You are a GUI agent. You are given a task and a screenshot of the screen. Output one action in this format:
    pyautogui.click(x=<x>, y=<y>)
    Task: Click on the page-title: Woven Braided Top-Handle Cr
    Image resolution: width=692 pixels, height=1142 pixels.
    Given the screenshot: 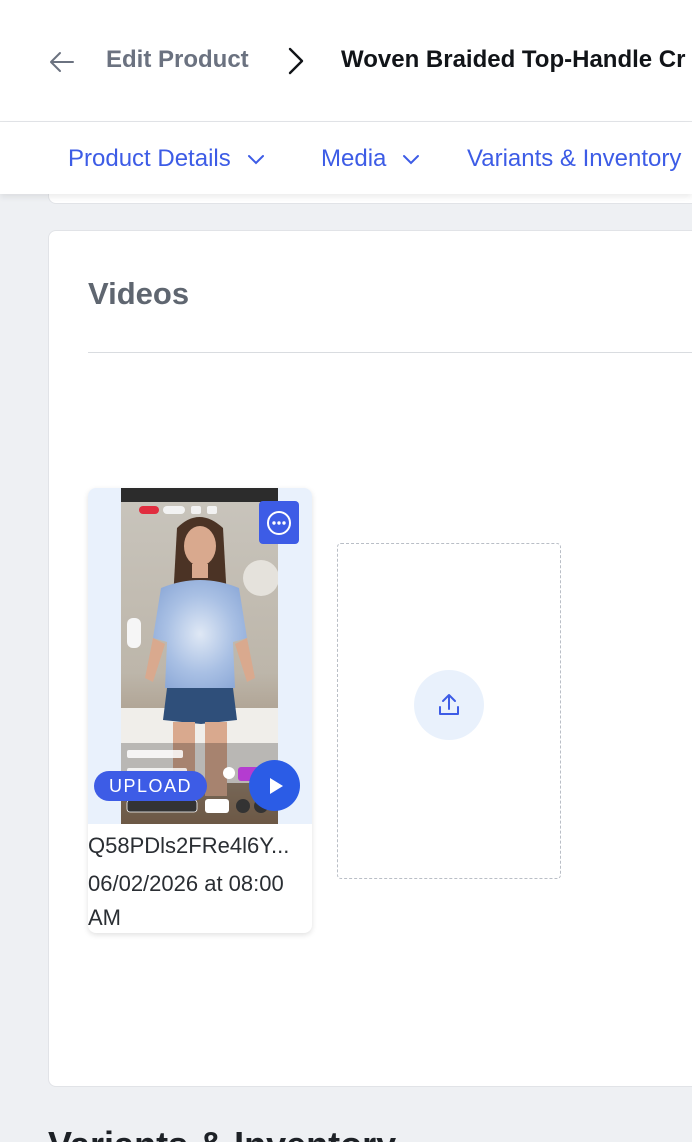 What is the action you would take?
    pyautogui.click(x=513, y=59)
    